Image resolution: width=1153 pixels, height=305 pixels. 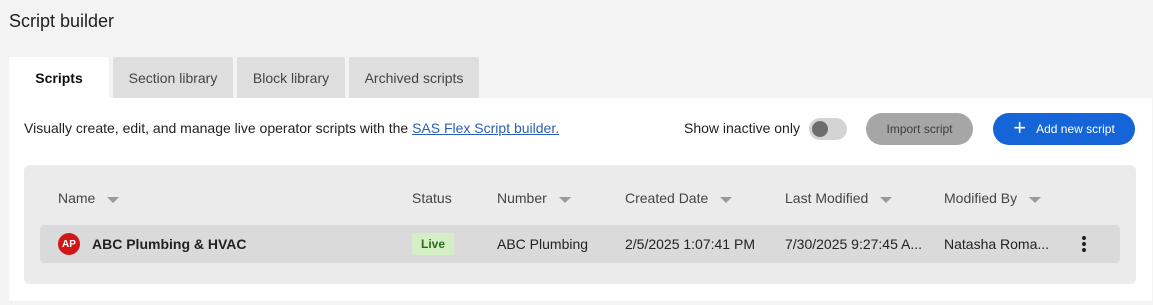 I want to click on script-builder-link: SAS Flex Script builder., so click(x=485, y=128).